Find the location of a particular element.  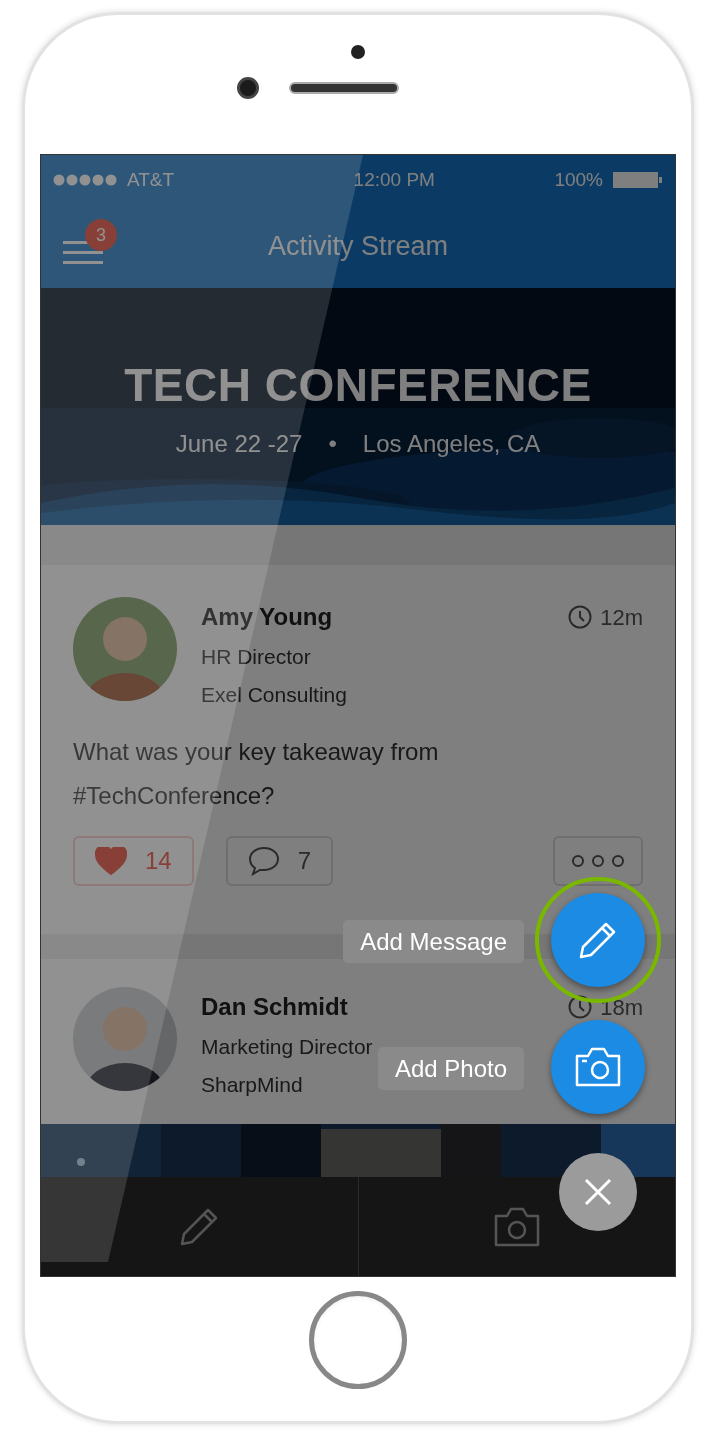

more-button is located at coordinates (598, 861).